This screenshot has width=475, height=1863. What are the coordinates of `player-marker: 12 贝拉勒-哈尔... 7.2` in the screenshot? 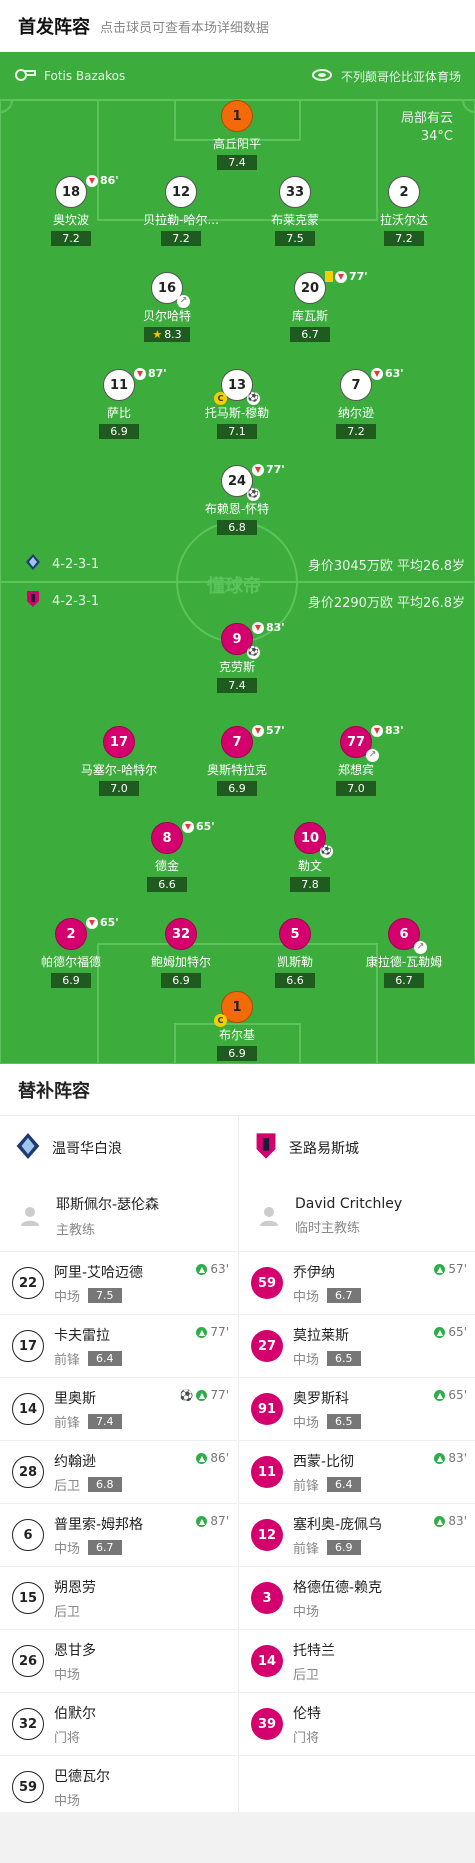 It's located at (181, 211).